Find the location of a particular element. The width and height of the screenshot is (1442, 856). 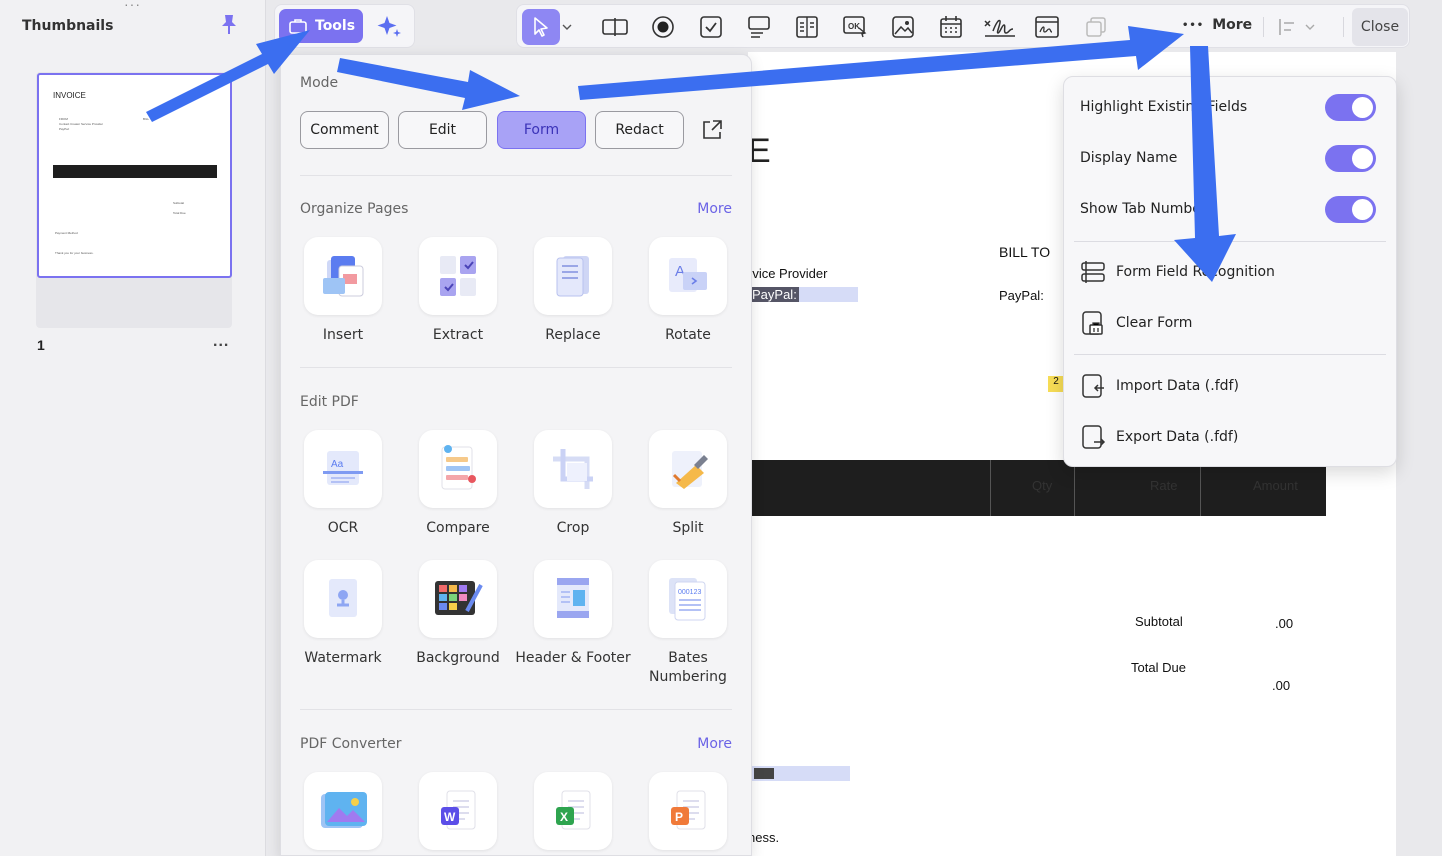

chevron-down-icon is located at coordinates (567, 27).